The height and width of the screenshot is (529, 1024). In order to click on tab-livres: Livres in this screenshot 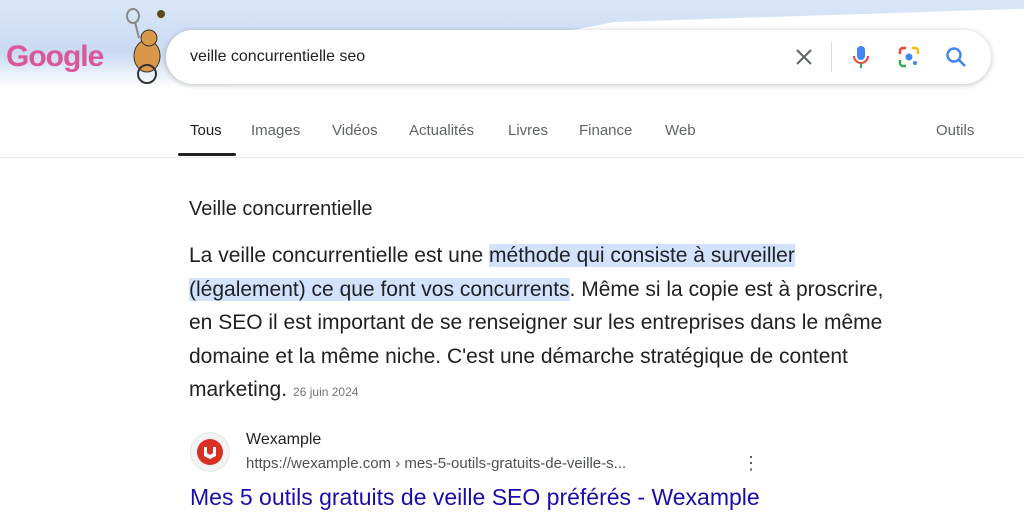, I will do `click(528, 130)`.